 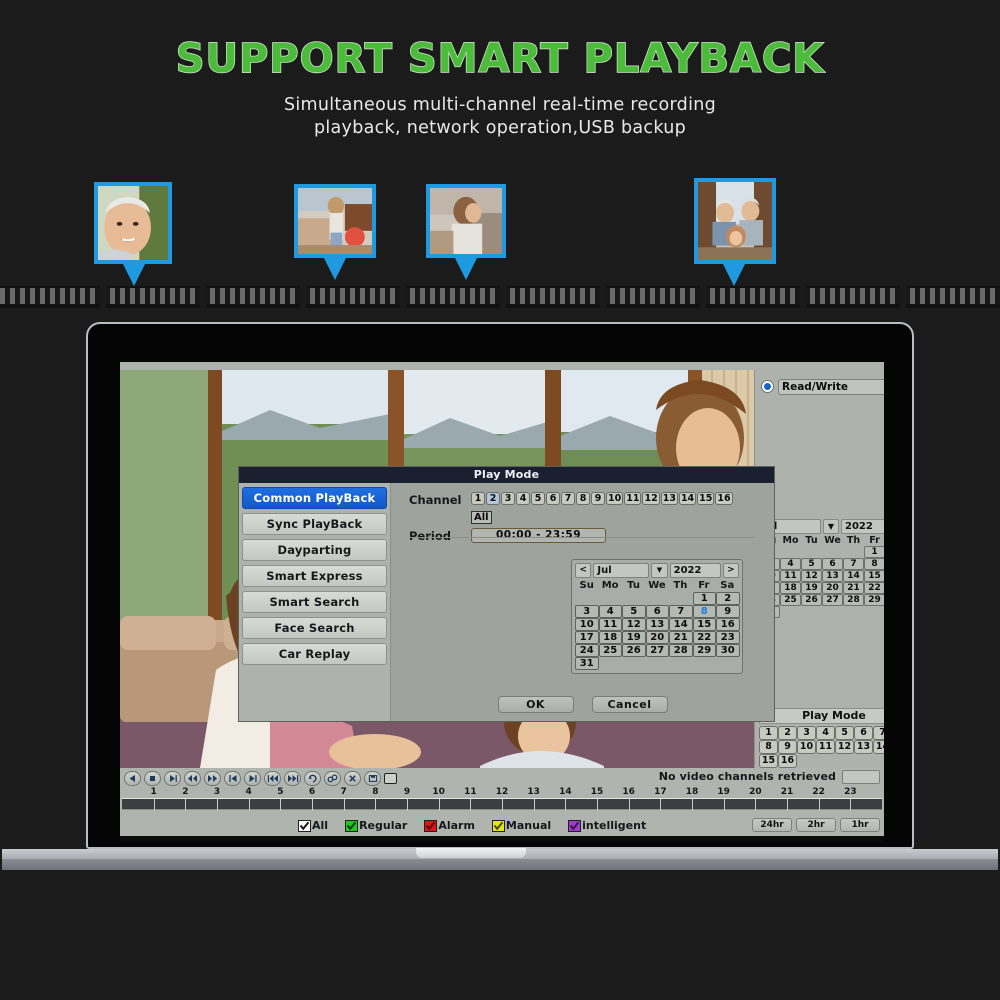 What do you see at coordinates (731, 570) in the screenshot?
I see `calendar-next-month-button: >` at bounding box center [731, 570].